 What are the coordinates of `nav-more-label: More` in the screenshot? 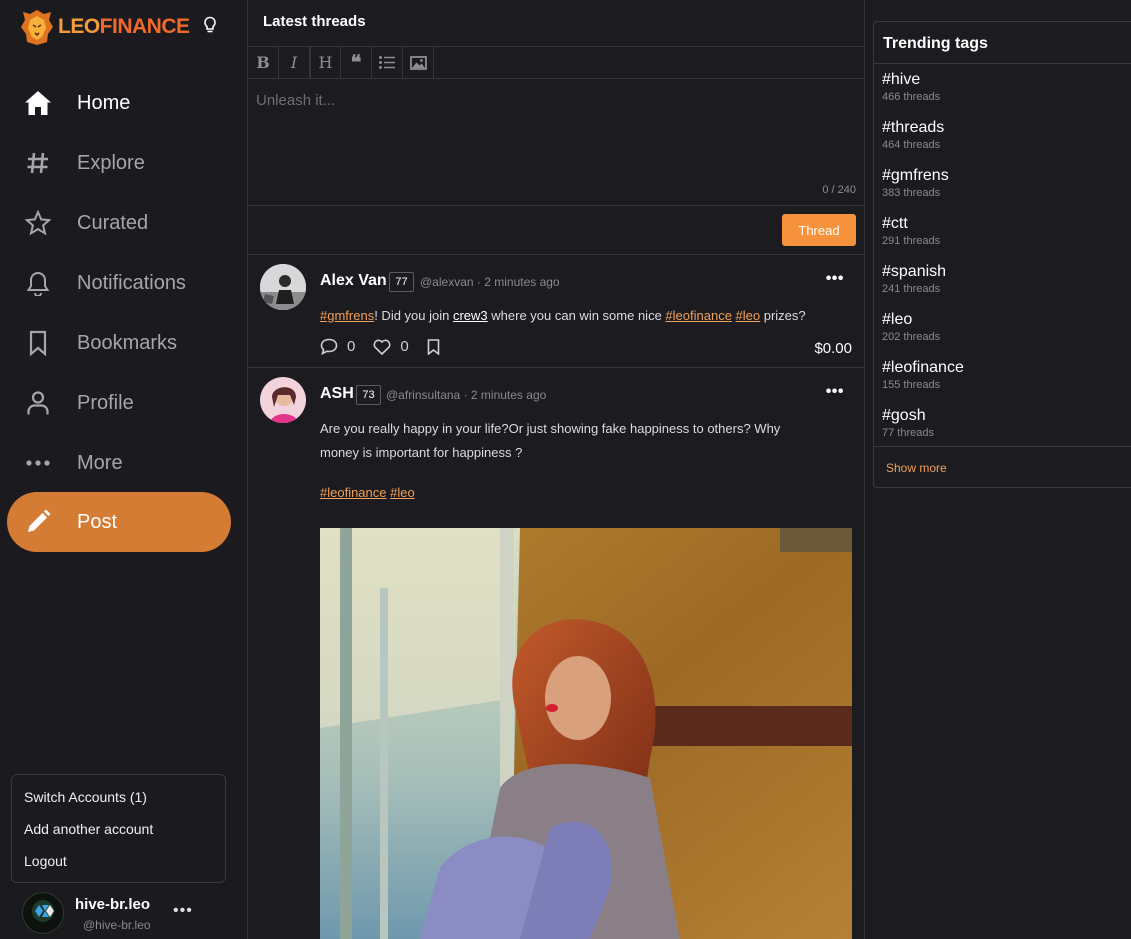 It's located at (100, 462).